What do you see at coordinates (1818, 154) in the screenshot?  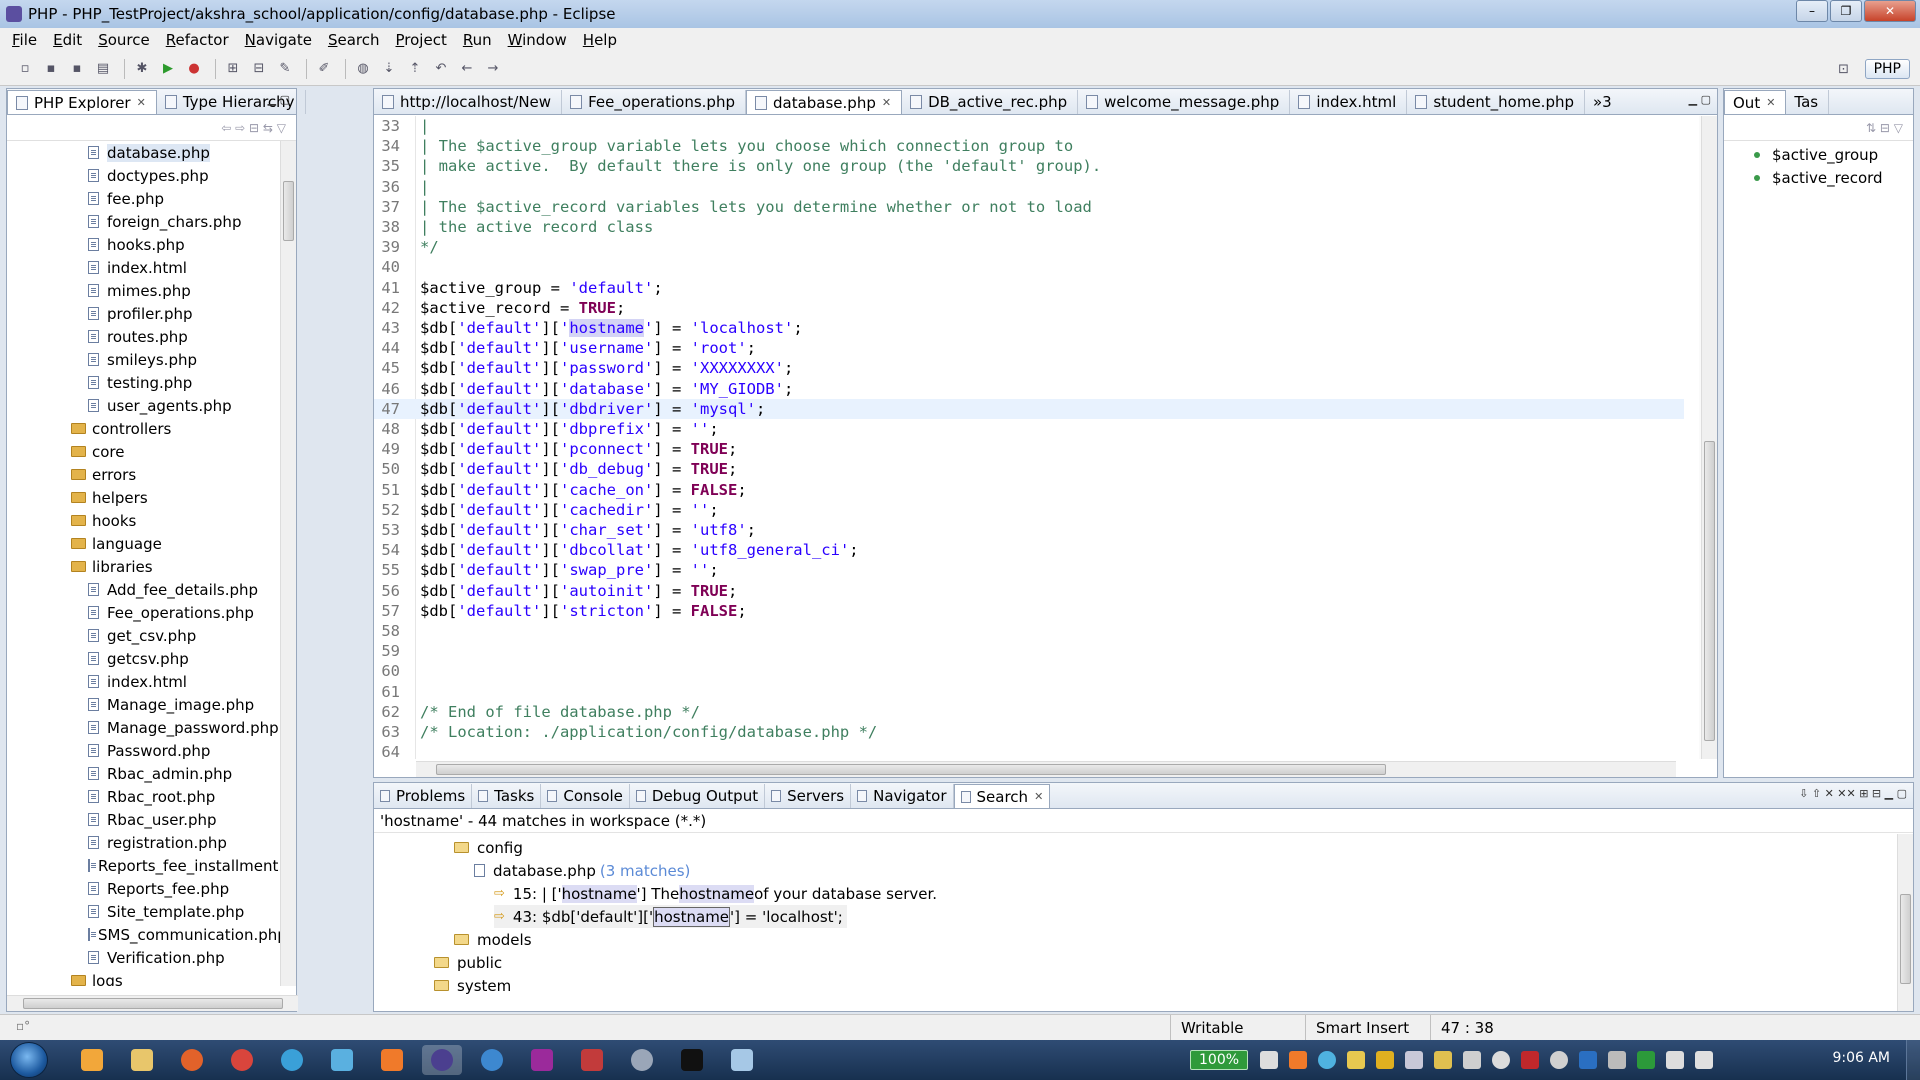 I see `outline-item: $active_group` at bounding box center [1818, 154].